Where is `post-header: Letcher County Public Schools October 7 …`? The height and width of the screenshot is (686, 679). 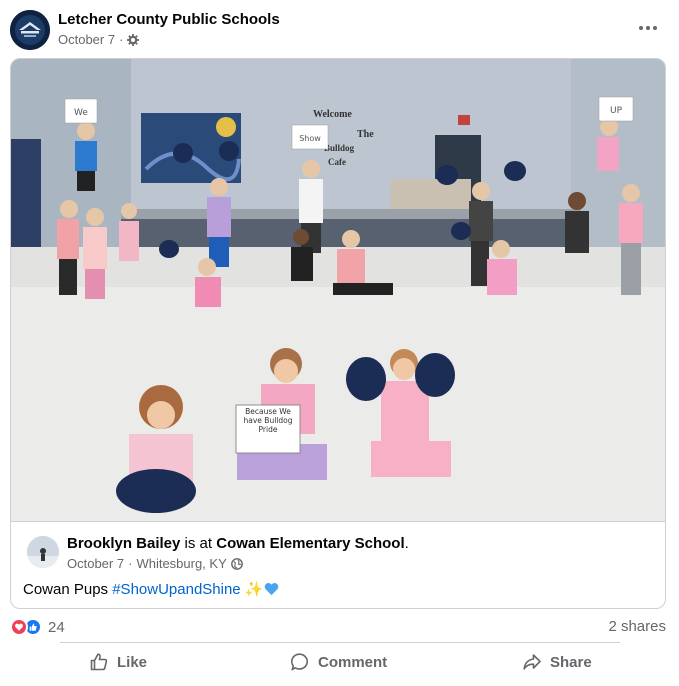 post-header: Letcher County Public Schools October 7 … is located at coordinates (339, 29).